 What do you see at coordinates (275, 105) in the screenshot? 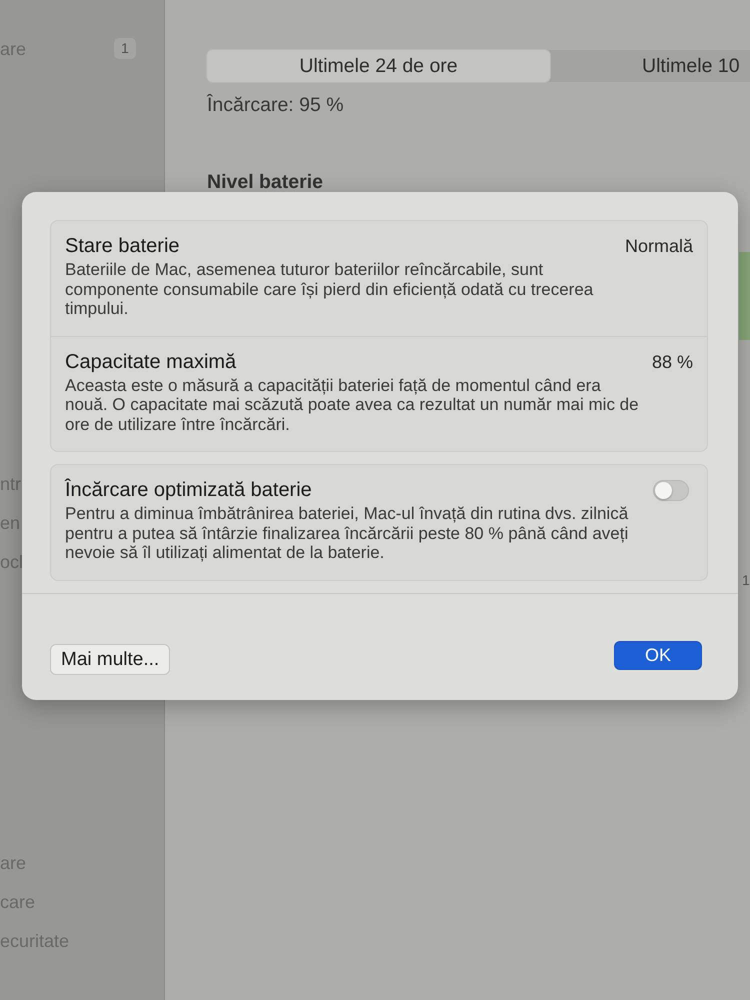
I see `charge-level-text: Încărcare: 95 %` at bounding box center [275, 105].